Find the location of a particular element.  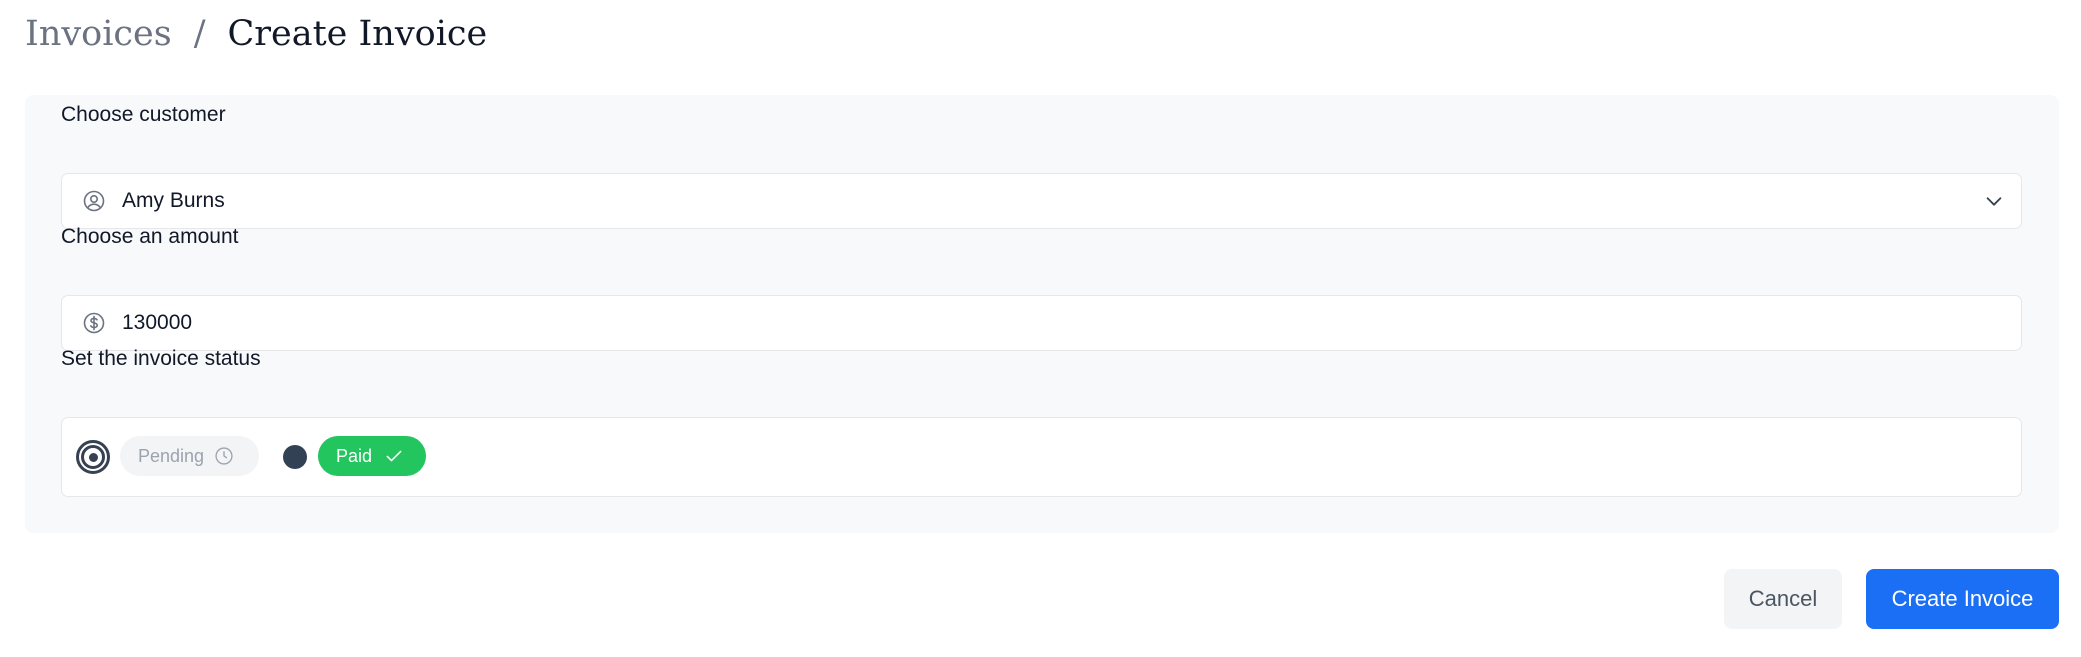

customer-select-value: Amy Burns is located at coordinates (173, 200).